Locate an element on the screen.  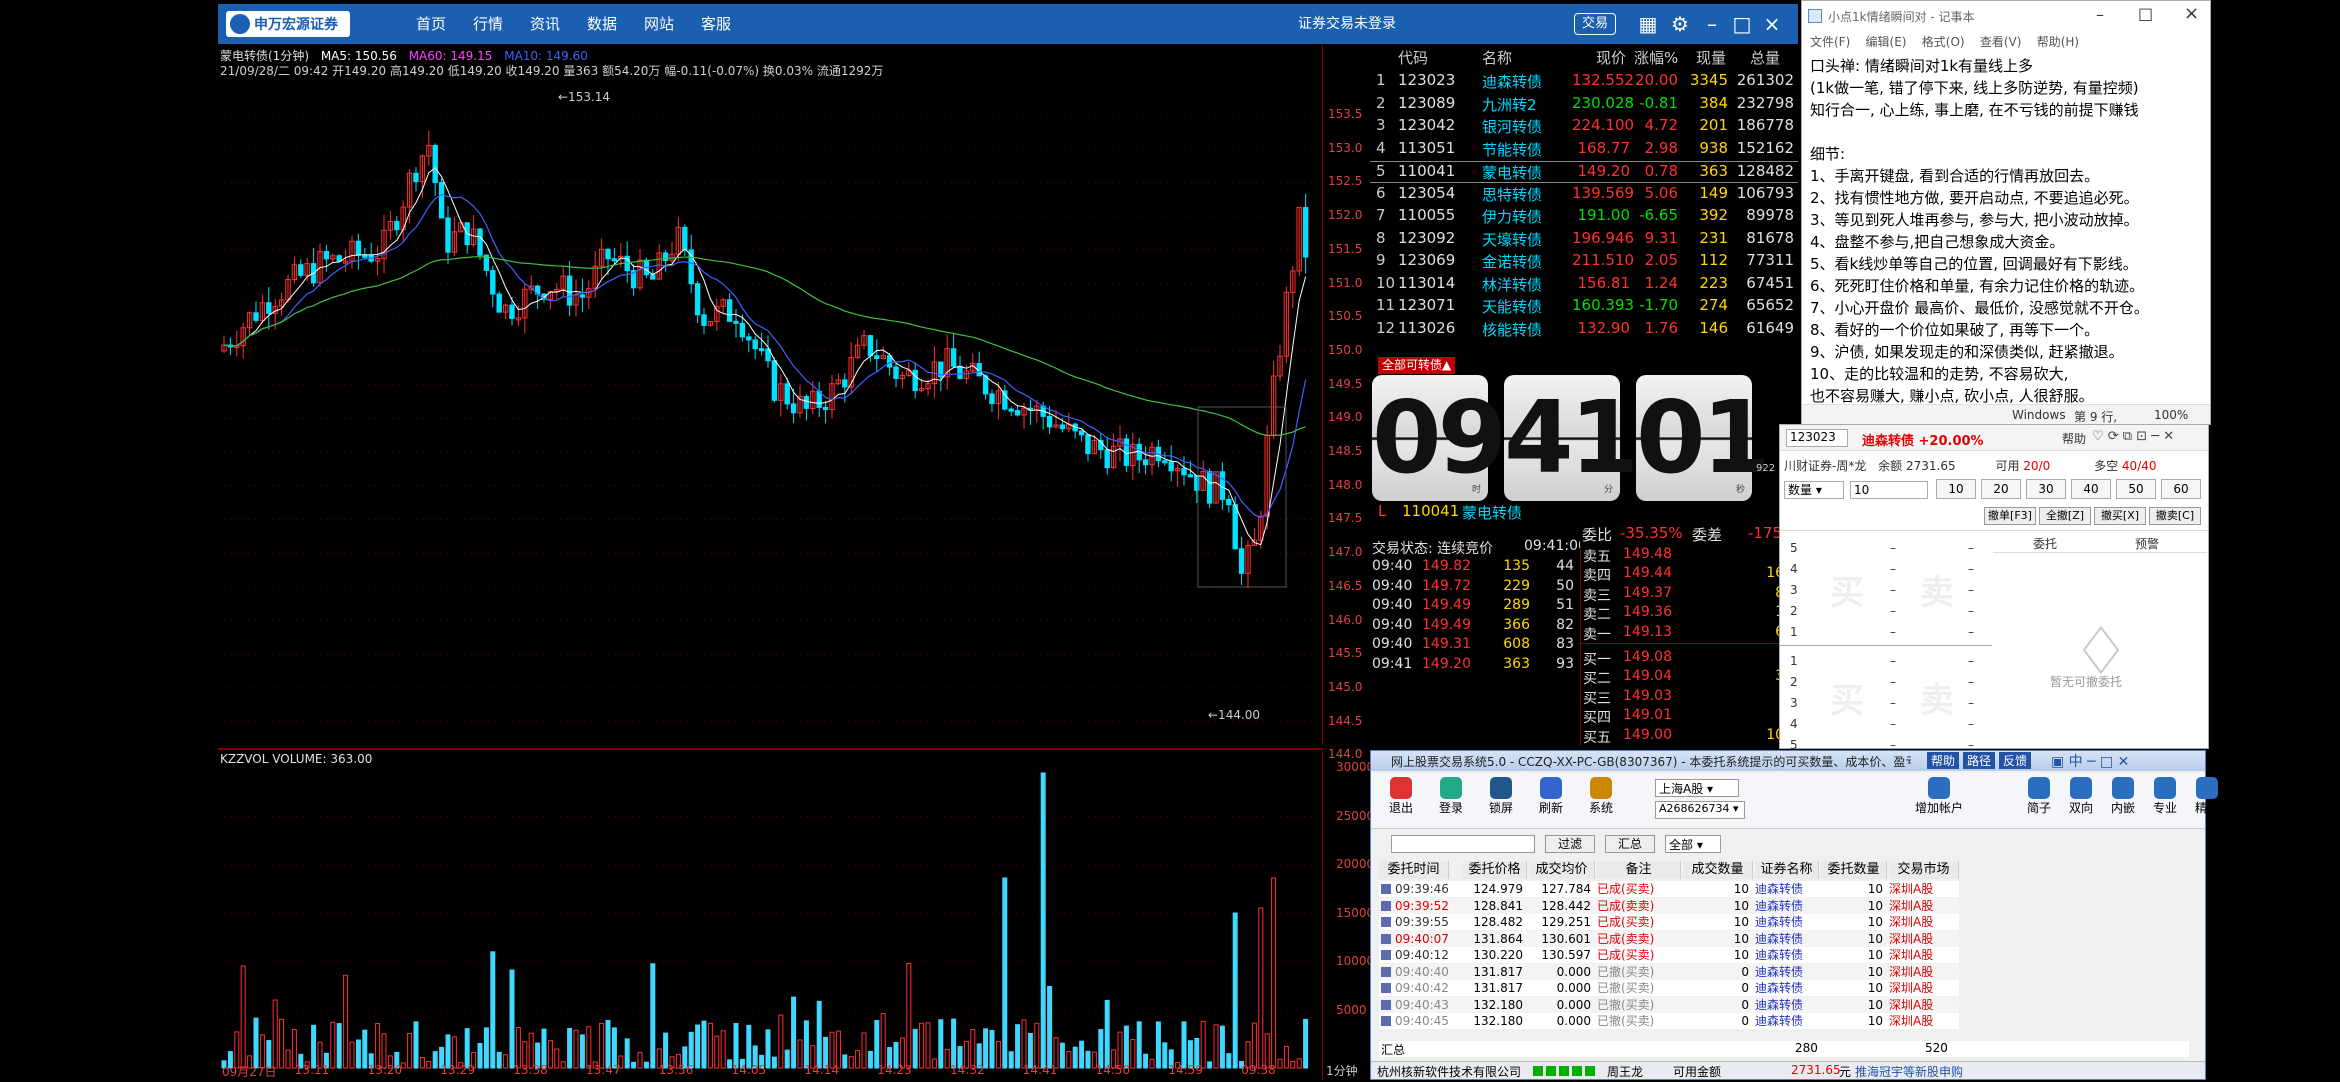
price-ladder: 5– –4– –3– –2– –1– –1– –2– –3– –4– –5– – is located at coordinates (1891, 641).